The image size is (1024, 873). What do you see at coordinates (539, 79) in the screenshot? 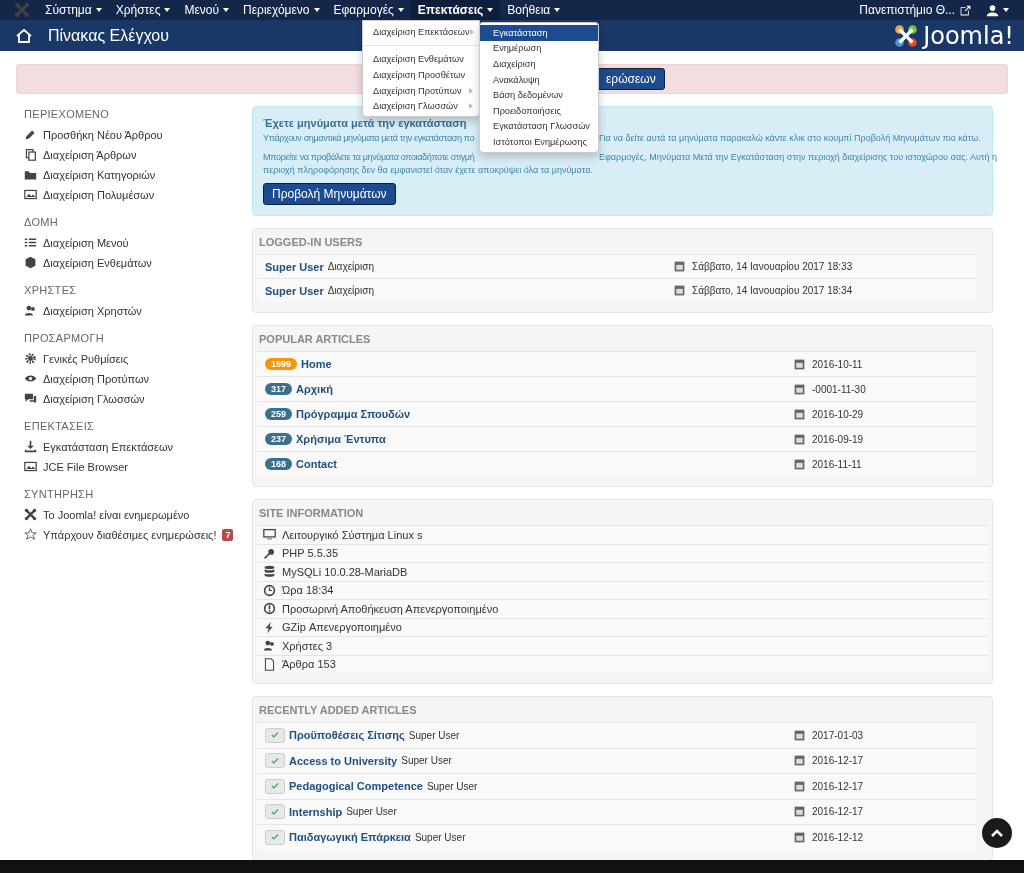
I see `submenu-item: Ανακάλυψη` at bounding box center [539, 79].